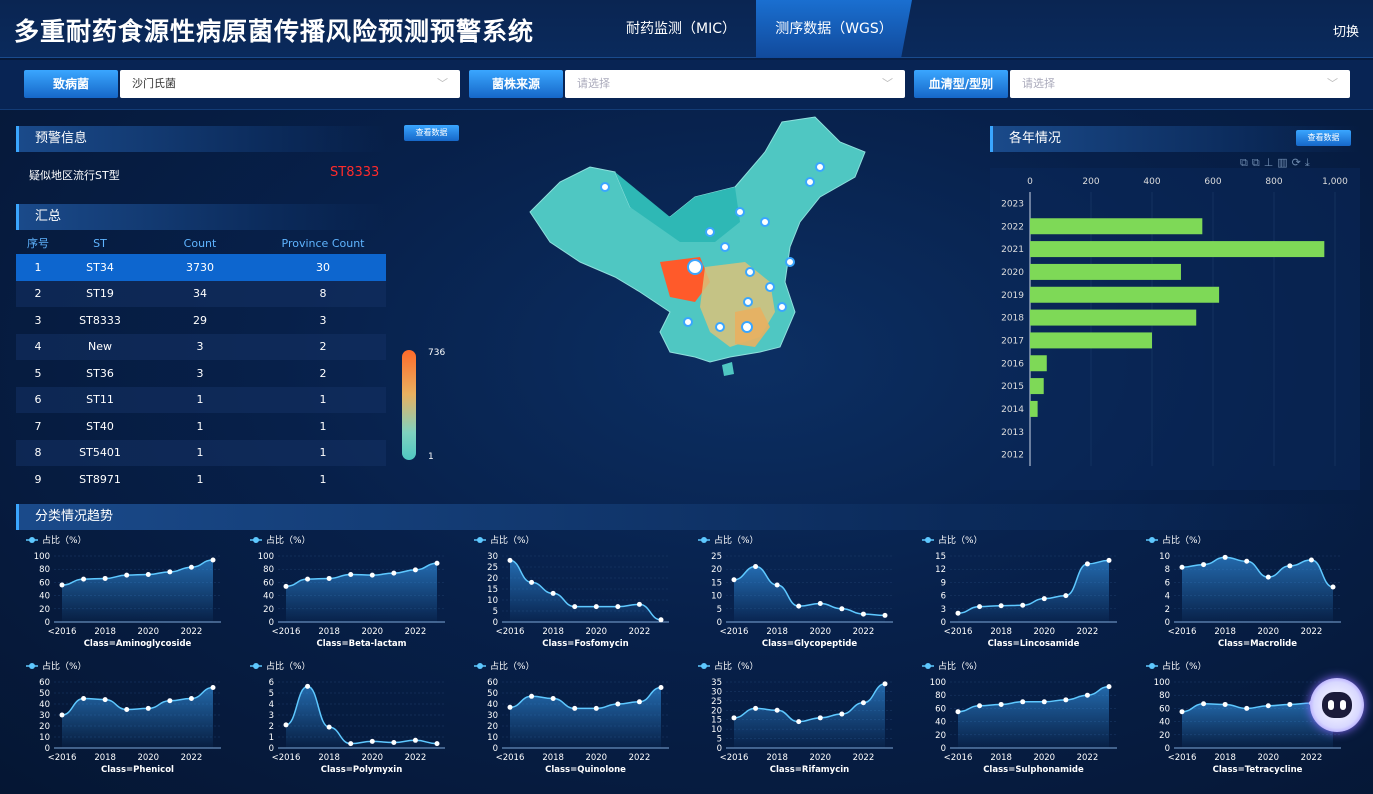  Describe the element at coordinates (431, 133) in the screenshot. I see `warning-view-data-button: 查看数据` at that location.